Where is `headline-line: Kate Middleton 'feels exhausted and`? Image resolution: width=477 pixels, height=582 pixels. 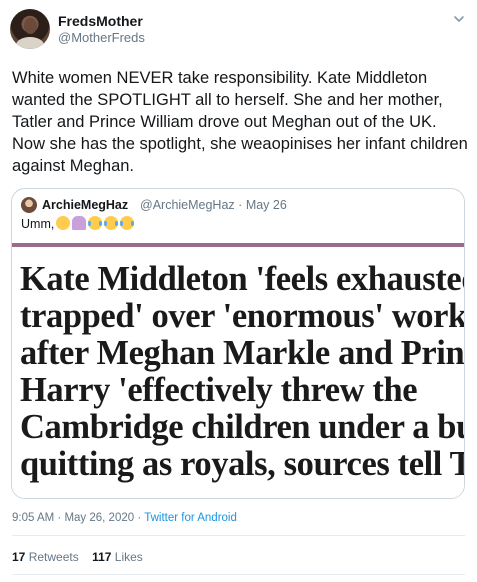
headline-line: Kate Middleton 'feels exhausted and is located at coordinates (242, 279).